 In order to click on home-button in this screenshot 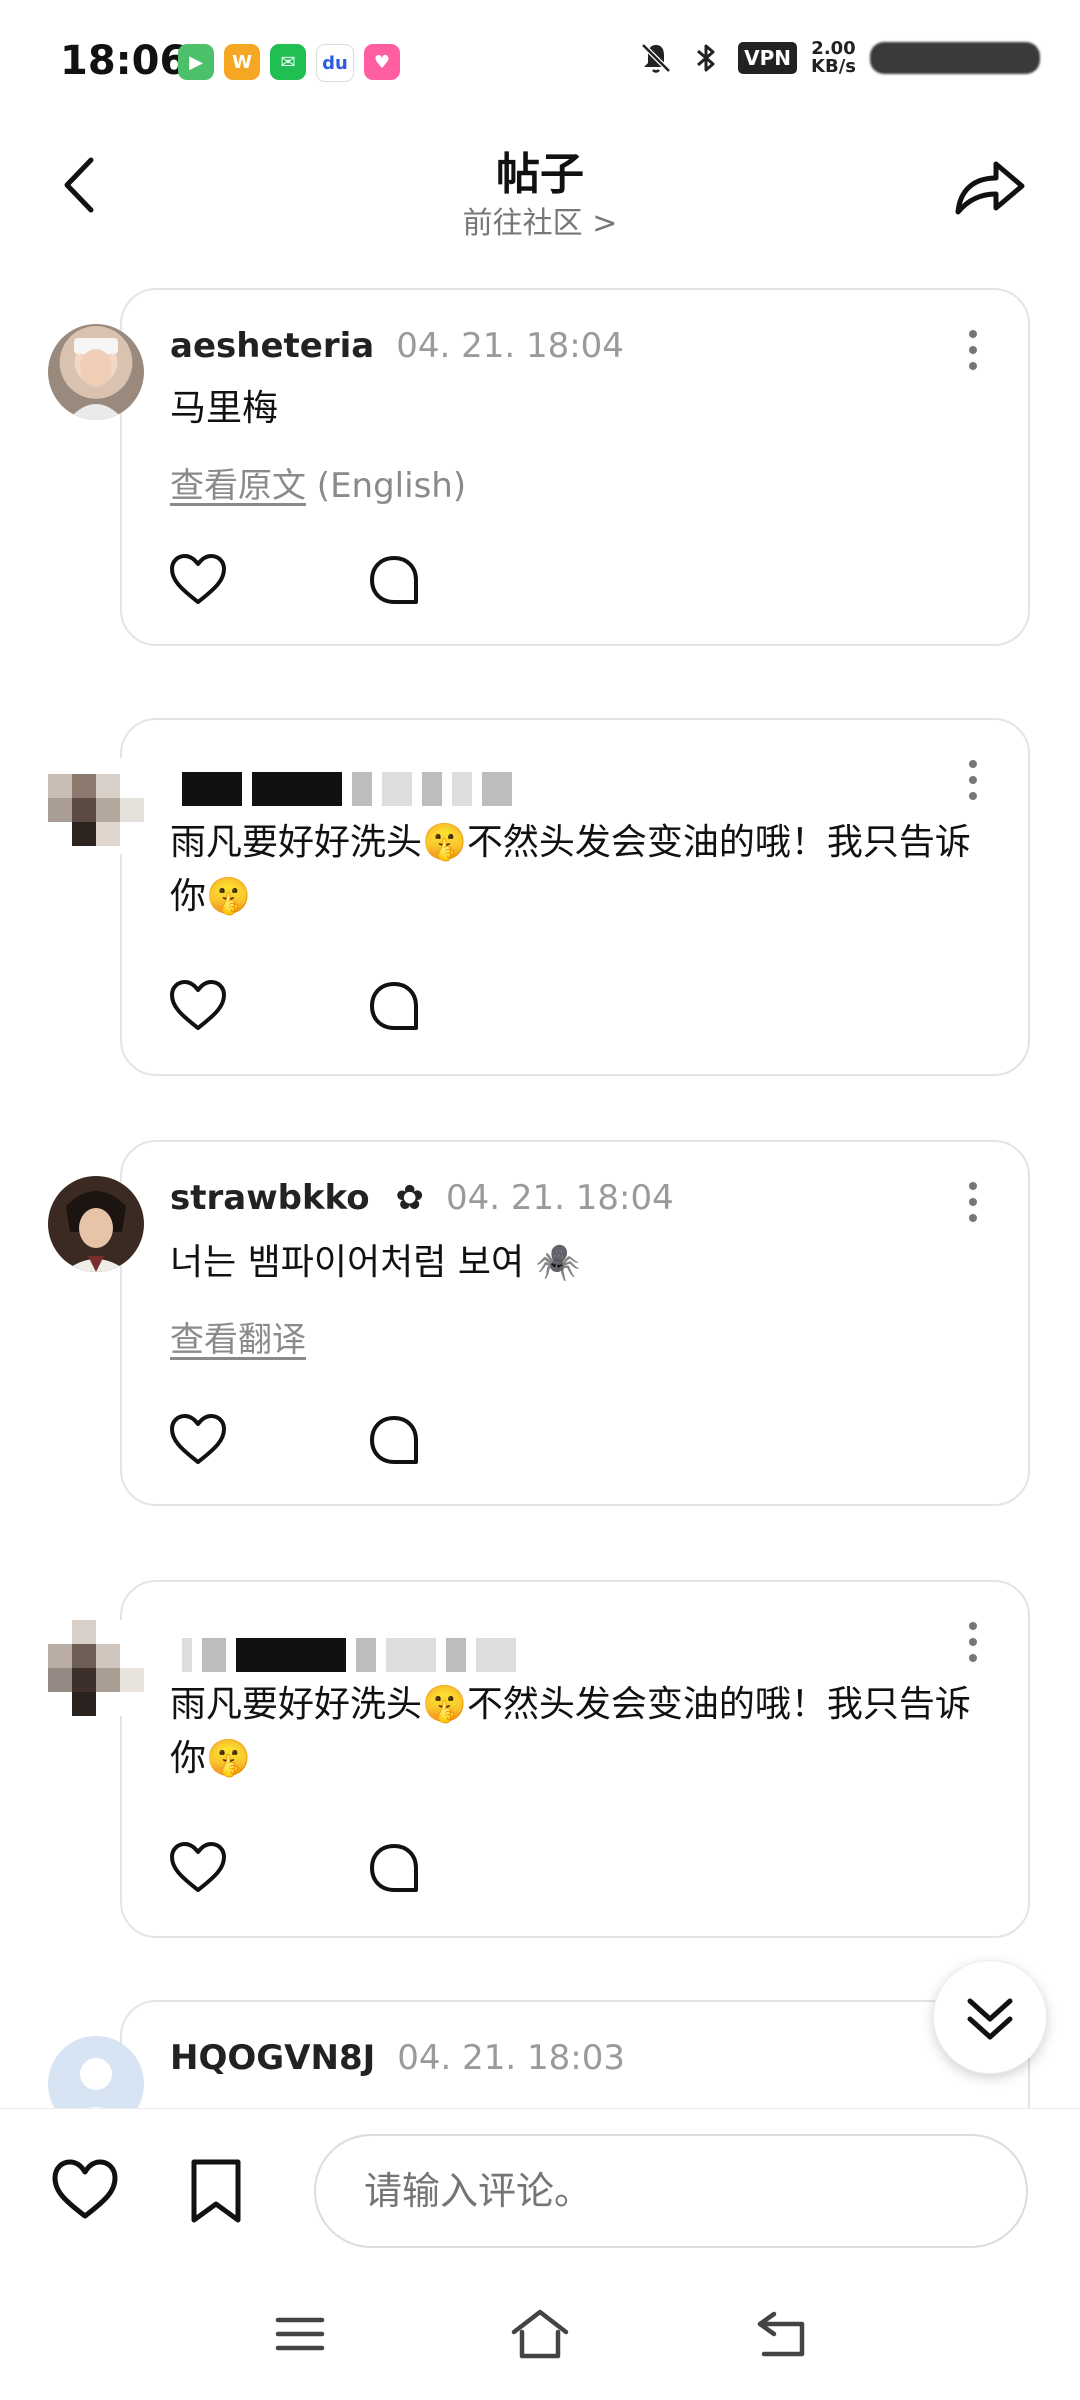, I will do `click(540, 2334)`.